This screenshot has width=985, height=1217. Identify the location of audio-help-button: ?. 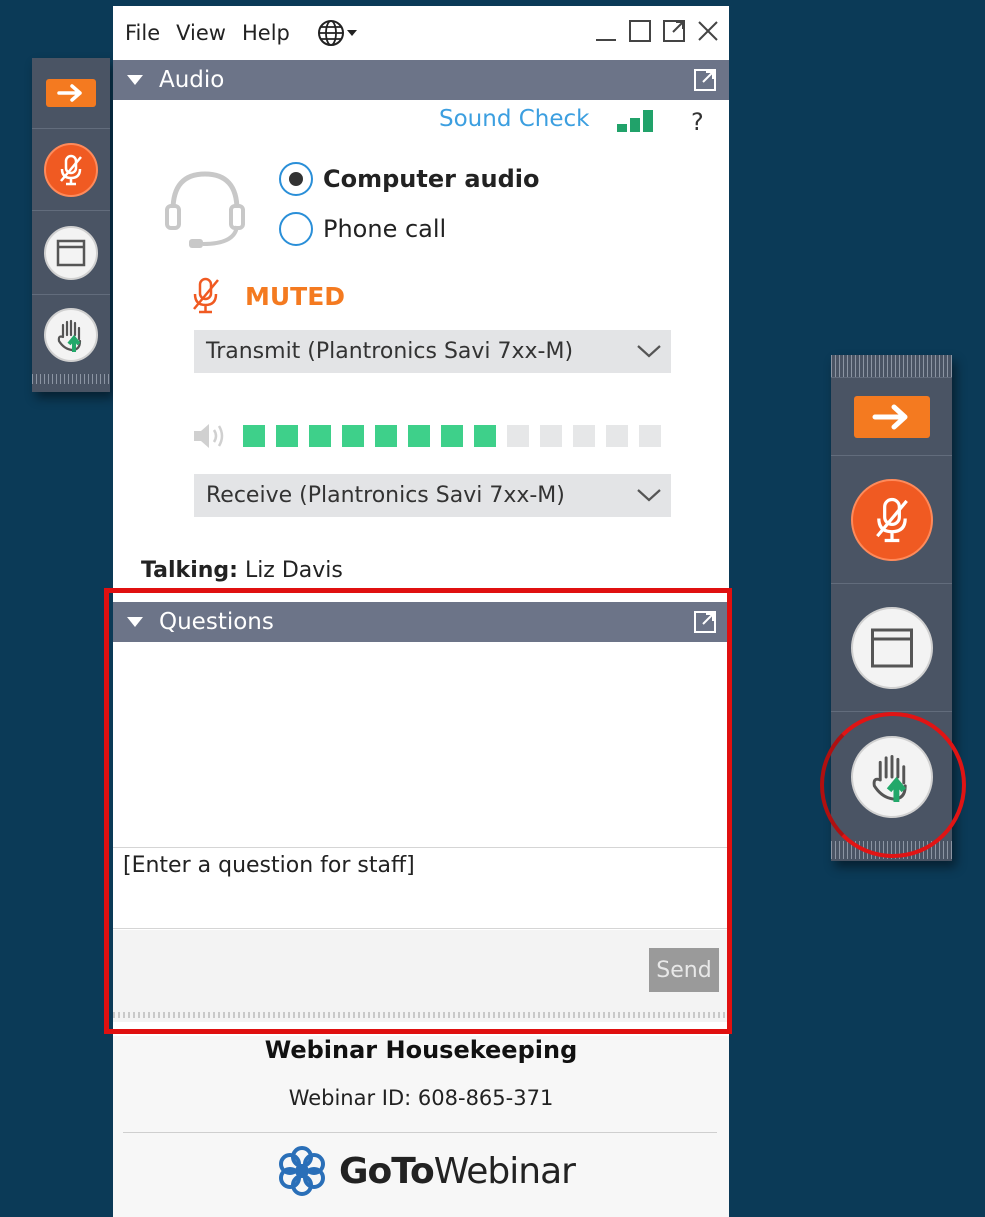
(697, 122).